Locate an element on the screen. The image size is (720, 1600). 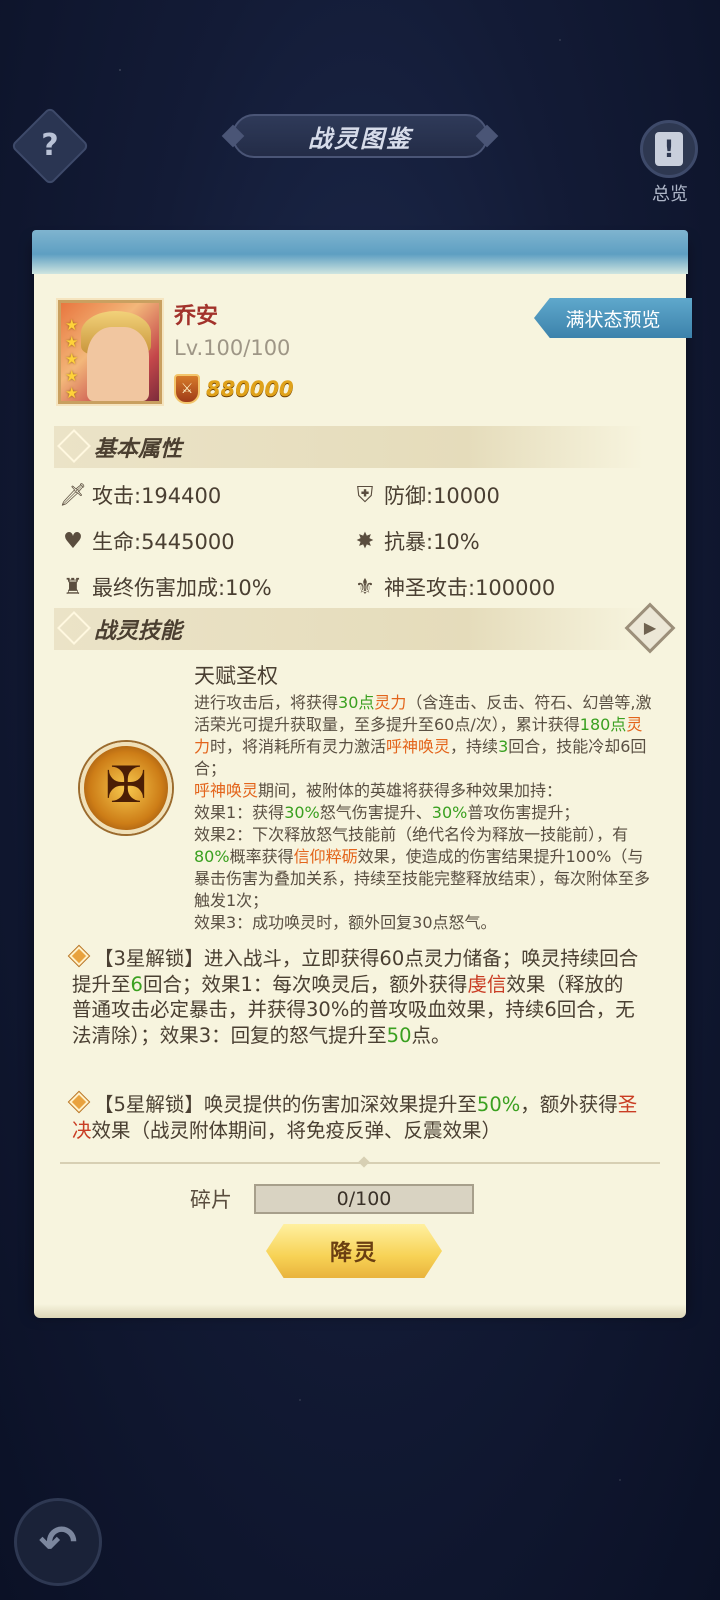
play-arrow-icon: ▶ is located at coordinates (650, 627).